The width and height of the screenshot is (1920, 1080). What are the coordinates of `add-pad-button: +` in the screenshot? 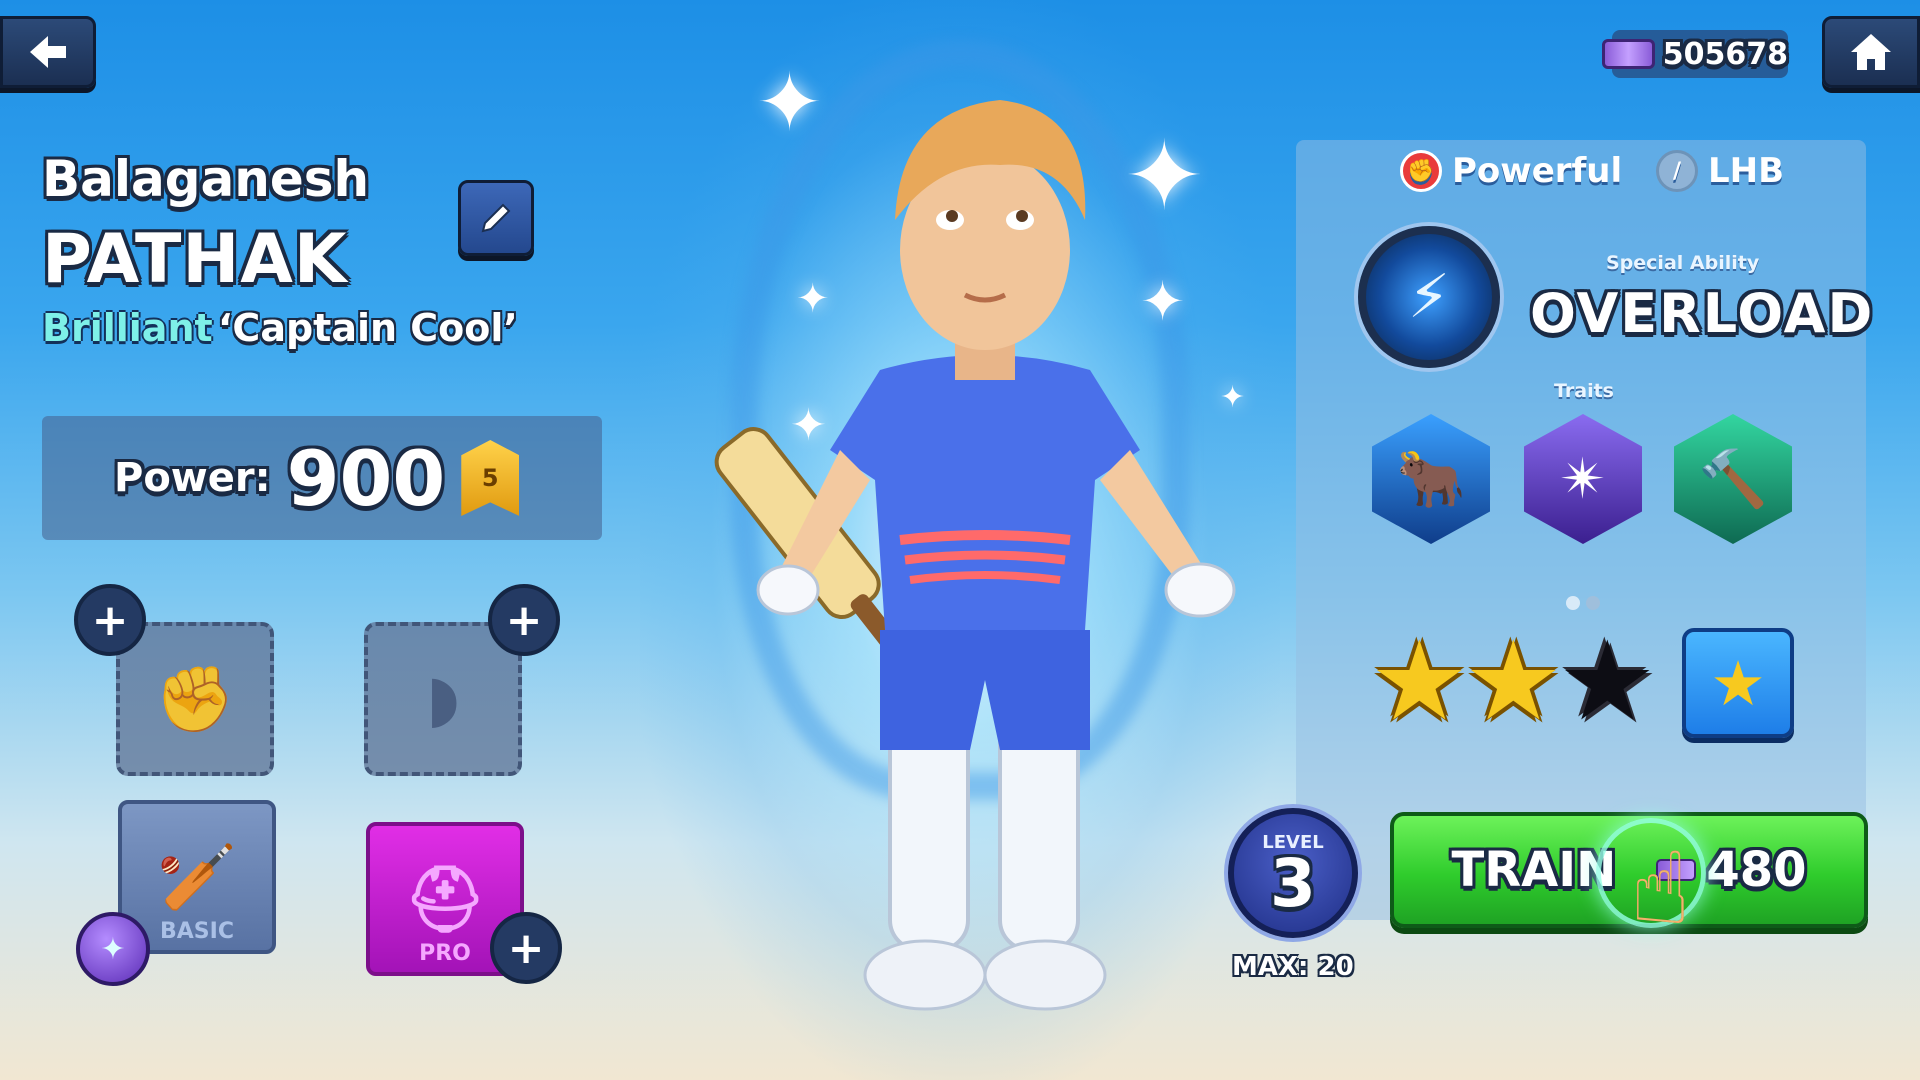 It's located at (524, 620).